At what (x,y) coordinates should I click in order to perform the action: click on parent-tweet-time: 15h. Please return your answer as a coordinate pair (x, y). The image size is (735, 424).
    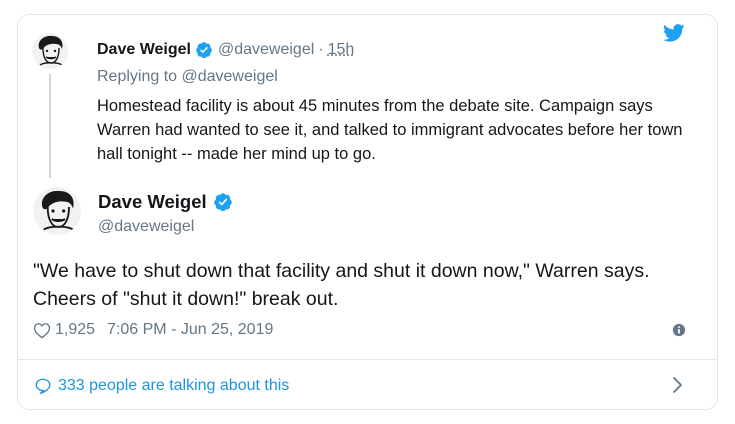
    Looking at the image, I should click on (341, 50).